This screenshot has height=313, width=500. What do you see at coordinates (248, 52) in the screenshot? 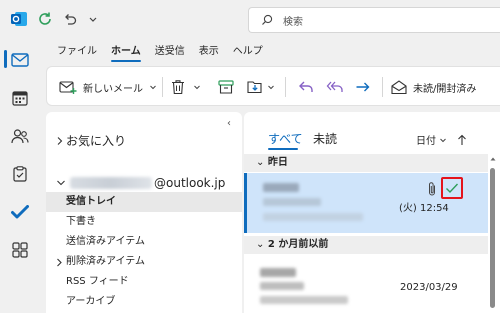
I see `tab-help: ヘルプ` at bounding box center [248, 52].